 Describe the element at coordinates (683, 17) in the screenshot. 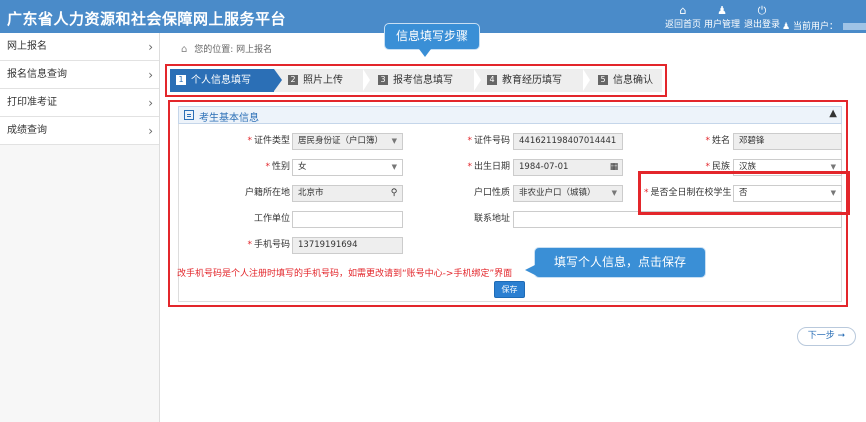

I see `home-nav-button: ⌂ 返回首页` at that location.